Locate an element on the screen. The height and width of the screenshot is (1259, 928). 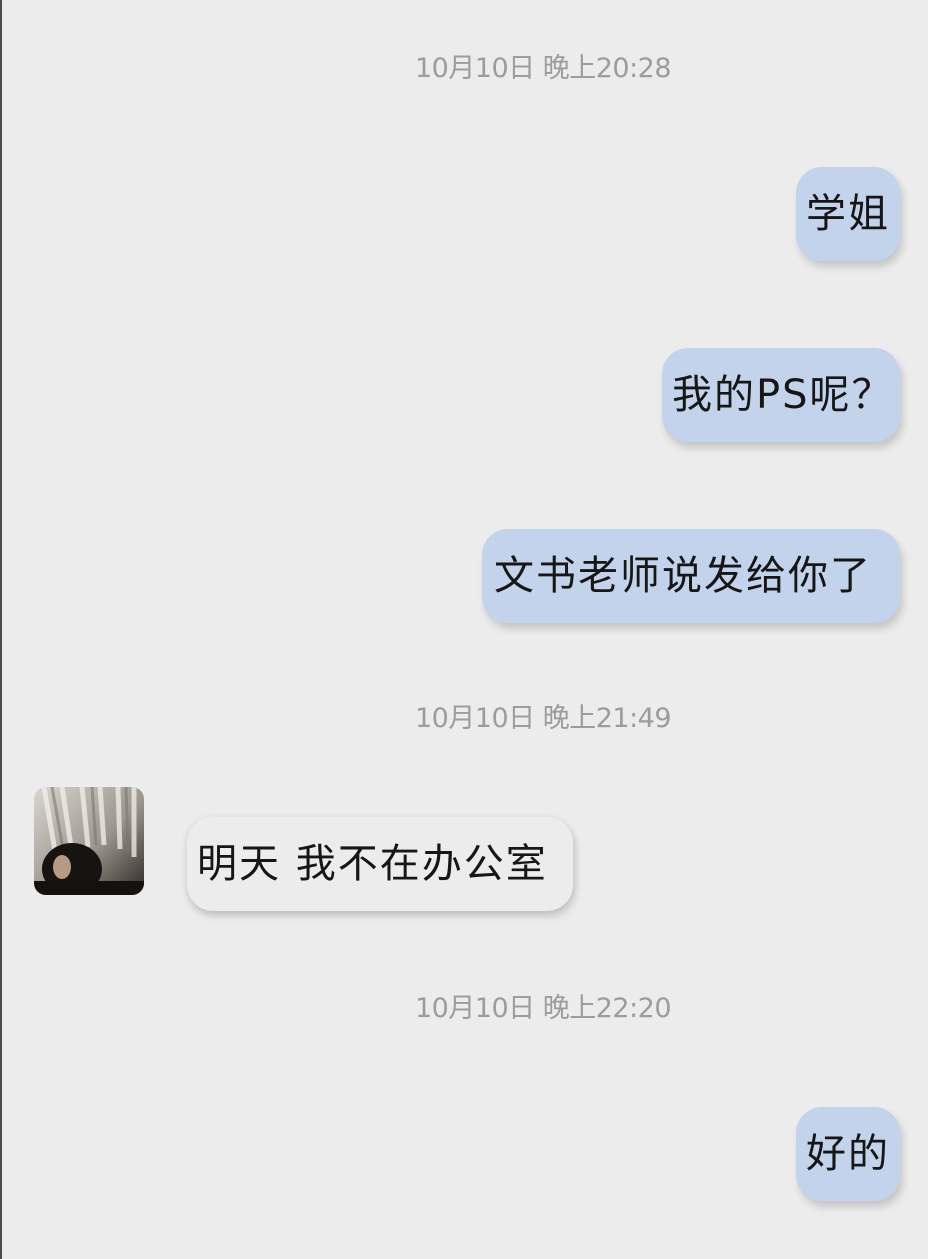
timestamp: 10月10日 晚上20:28 is located at coordinates (543, 68).